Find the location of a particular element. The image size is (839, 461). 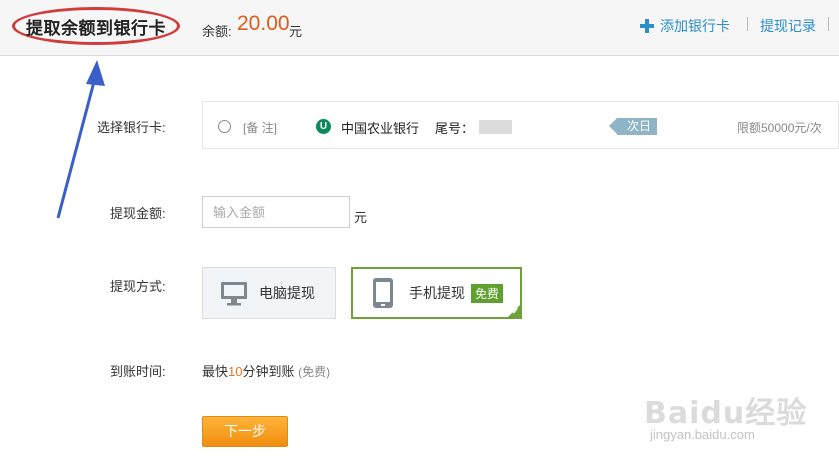

balance-unit: 元 is located at coordinates (296, 31).